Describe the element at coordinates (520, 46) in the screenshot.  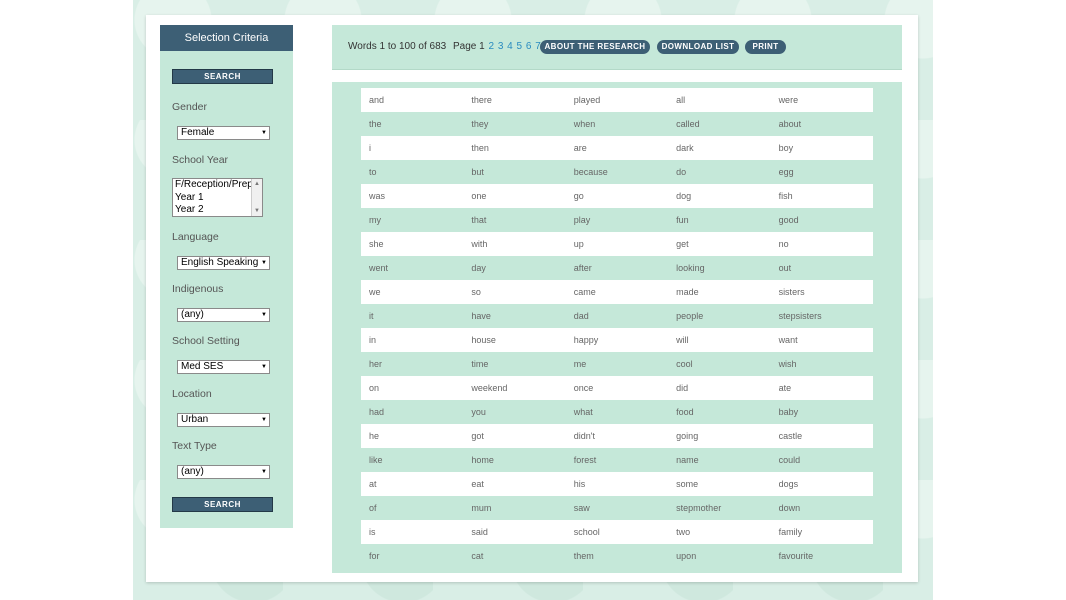
I see `page-link-5: 5` at that location.